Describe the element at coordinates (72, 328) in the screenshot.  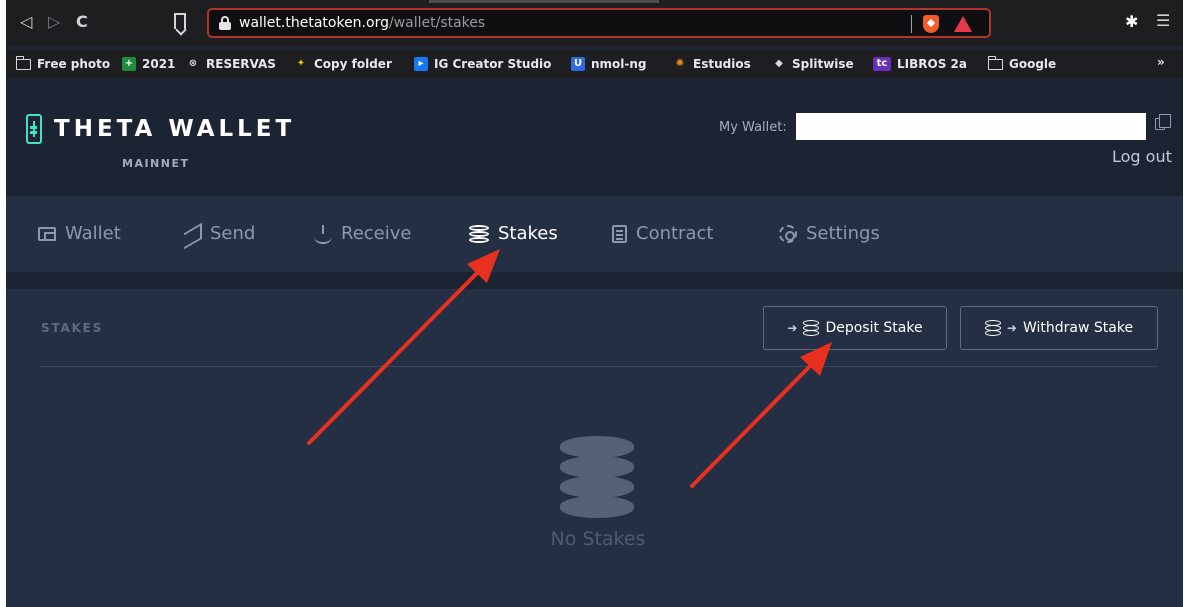
I see `section-title: STAKES` at that location.